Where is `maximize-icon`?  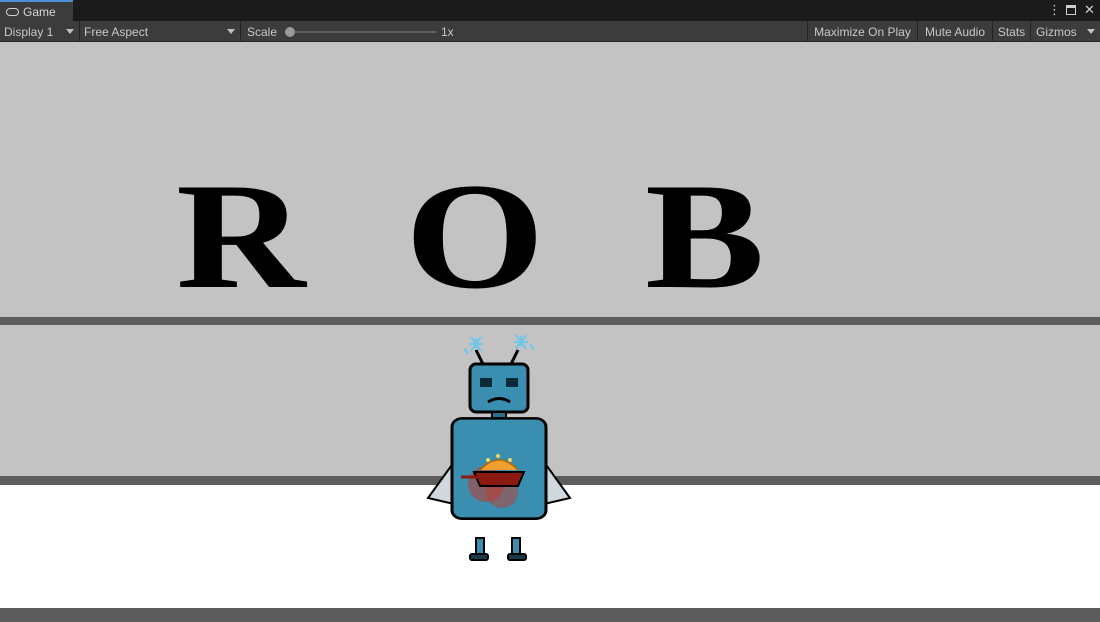
maximize-icon is located at coordinates (1071, 10).